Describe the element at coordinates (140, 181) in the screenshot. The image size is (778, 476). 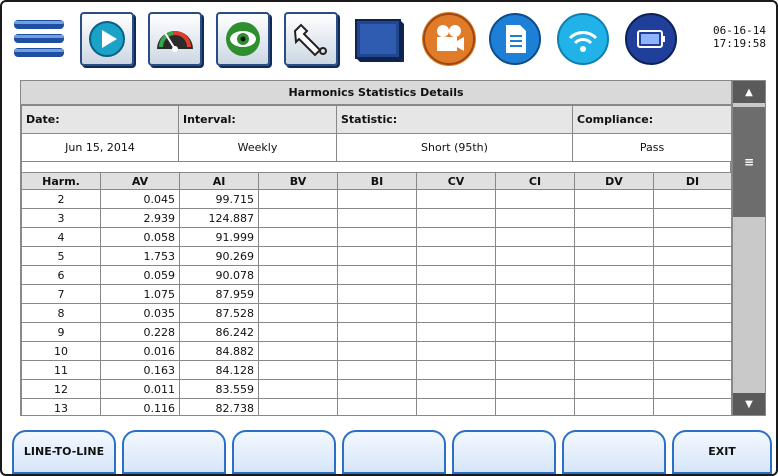
I see `header-av: AV` at that location.